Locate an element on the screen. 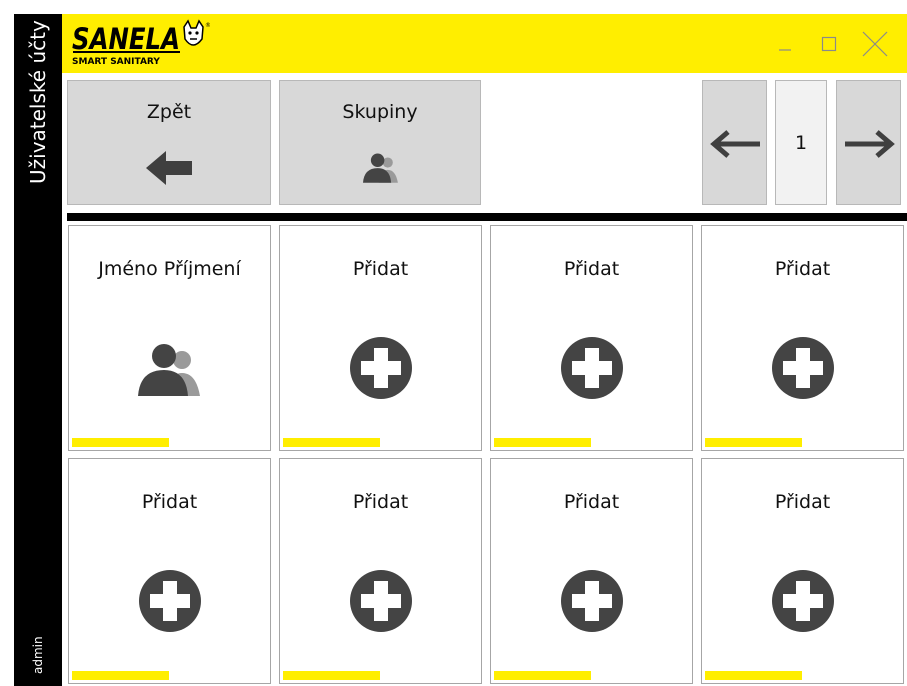  page-number: 1 is located at coordinates (801, 142).